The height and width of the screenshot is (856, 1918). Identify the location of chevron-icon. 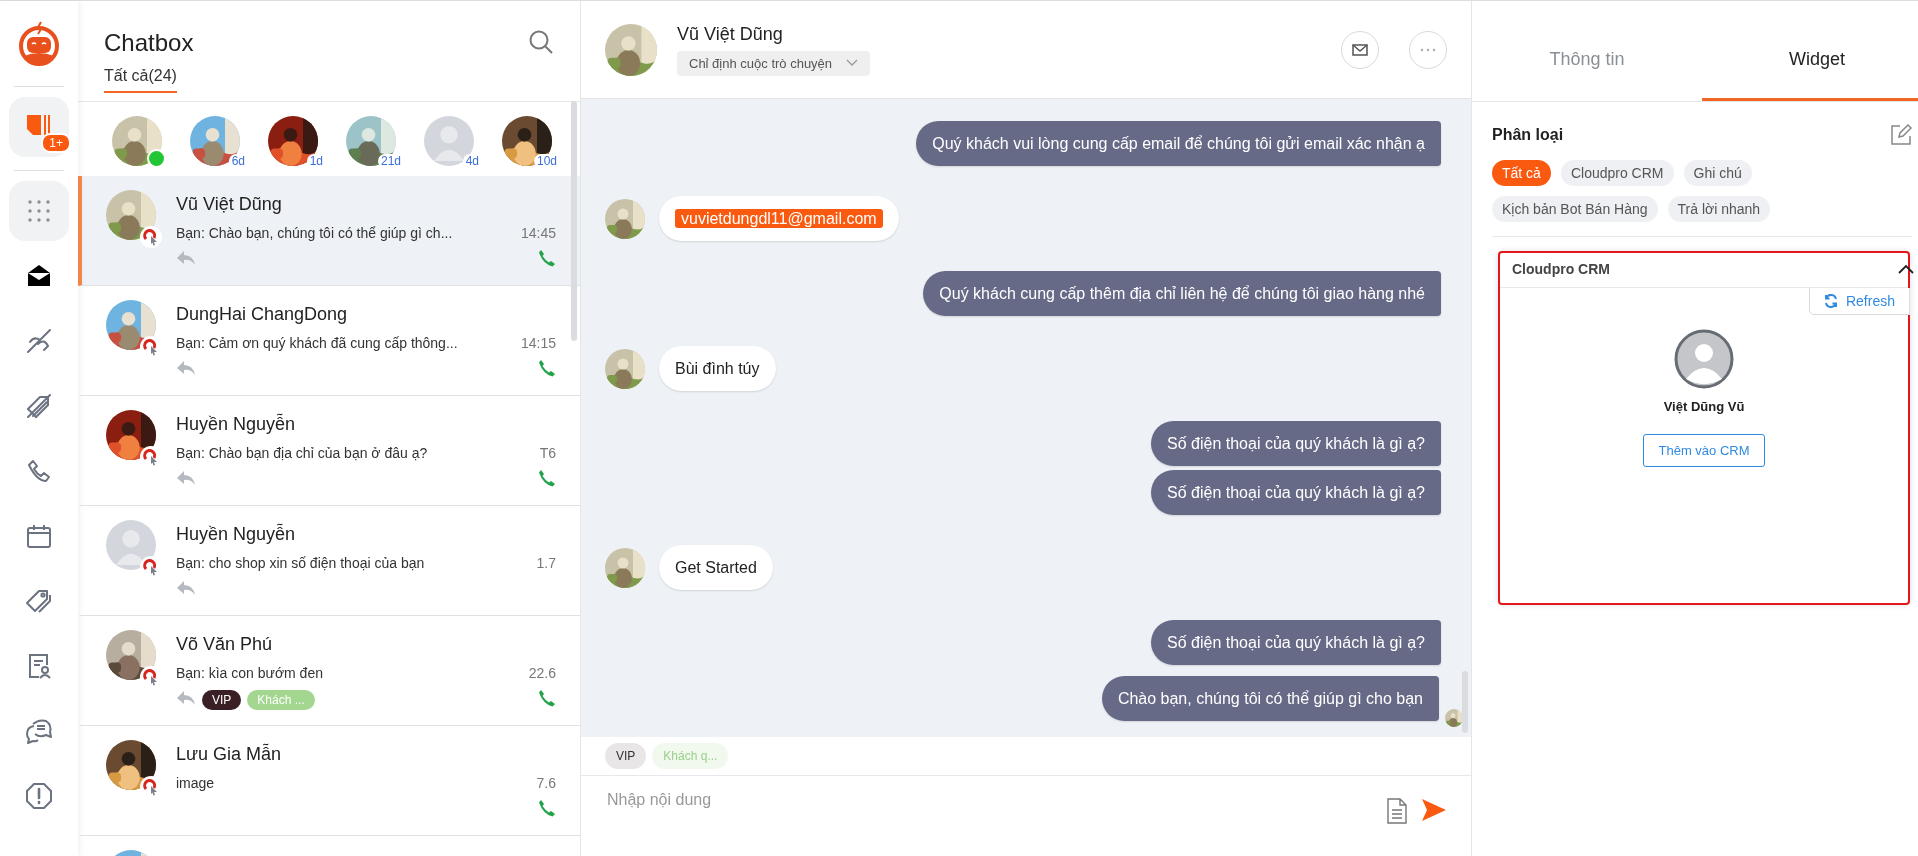
(1906, 269).